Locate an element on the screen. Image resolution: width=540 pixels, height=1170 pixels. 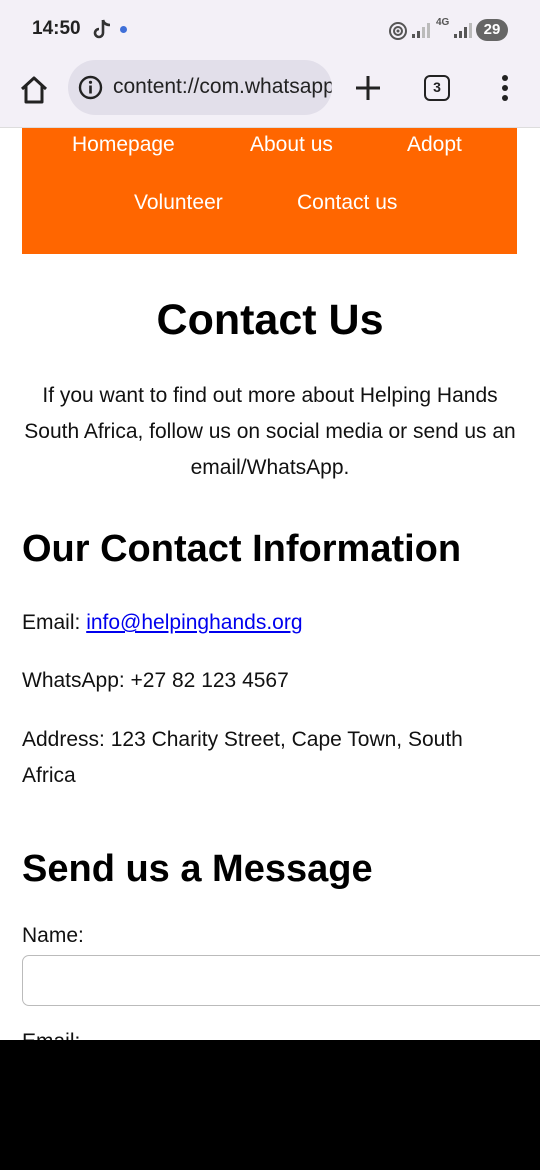
browser-toolbar: content://com.whatsapp.provider.media 3 is located at coordinates (270, 93).